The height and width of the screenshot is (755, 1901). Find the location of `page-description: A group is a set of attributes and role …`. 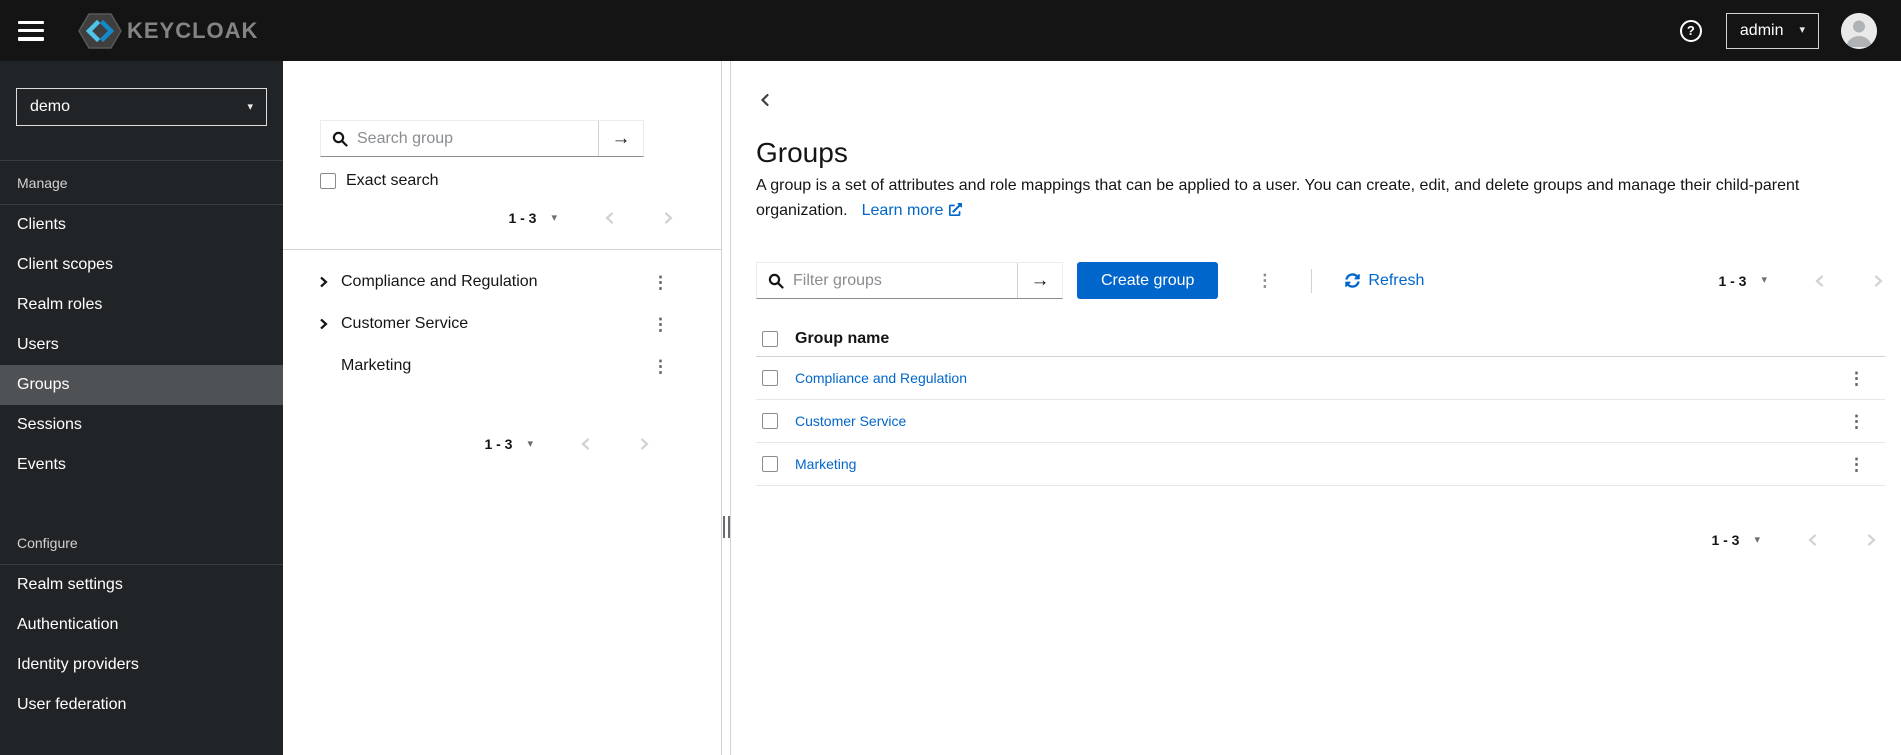

page-description: A group is a set of attributes and role … is located at coordinates (1320, 198).